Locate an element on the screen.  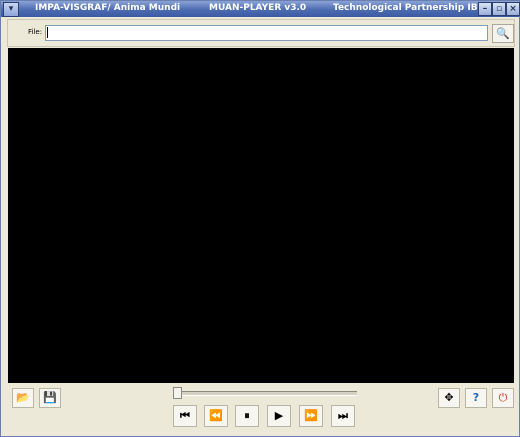
exit-button: ⏻ is located at coordinates (503, 398).